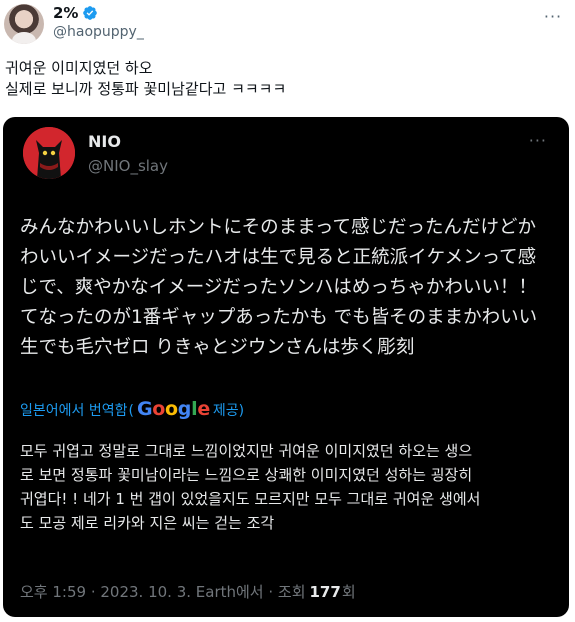  I want to click on translation-line: 도 모공 제로 리카와 지은 씨는 걷는 조각, so click(147, 523).